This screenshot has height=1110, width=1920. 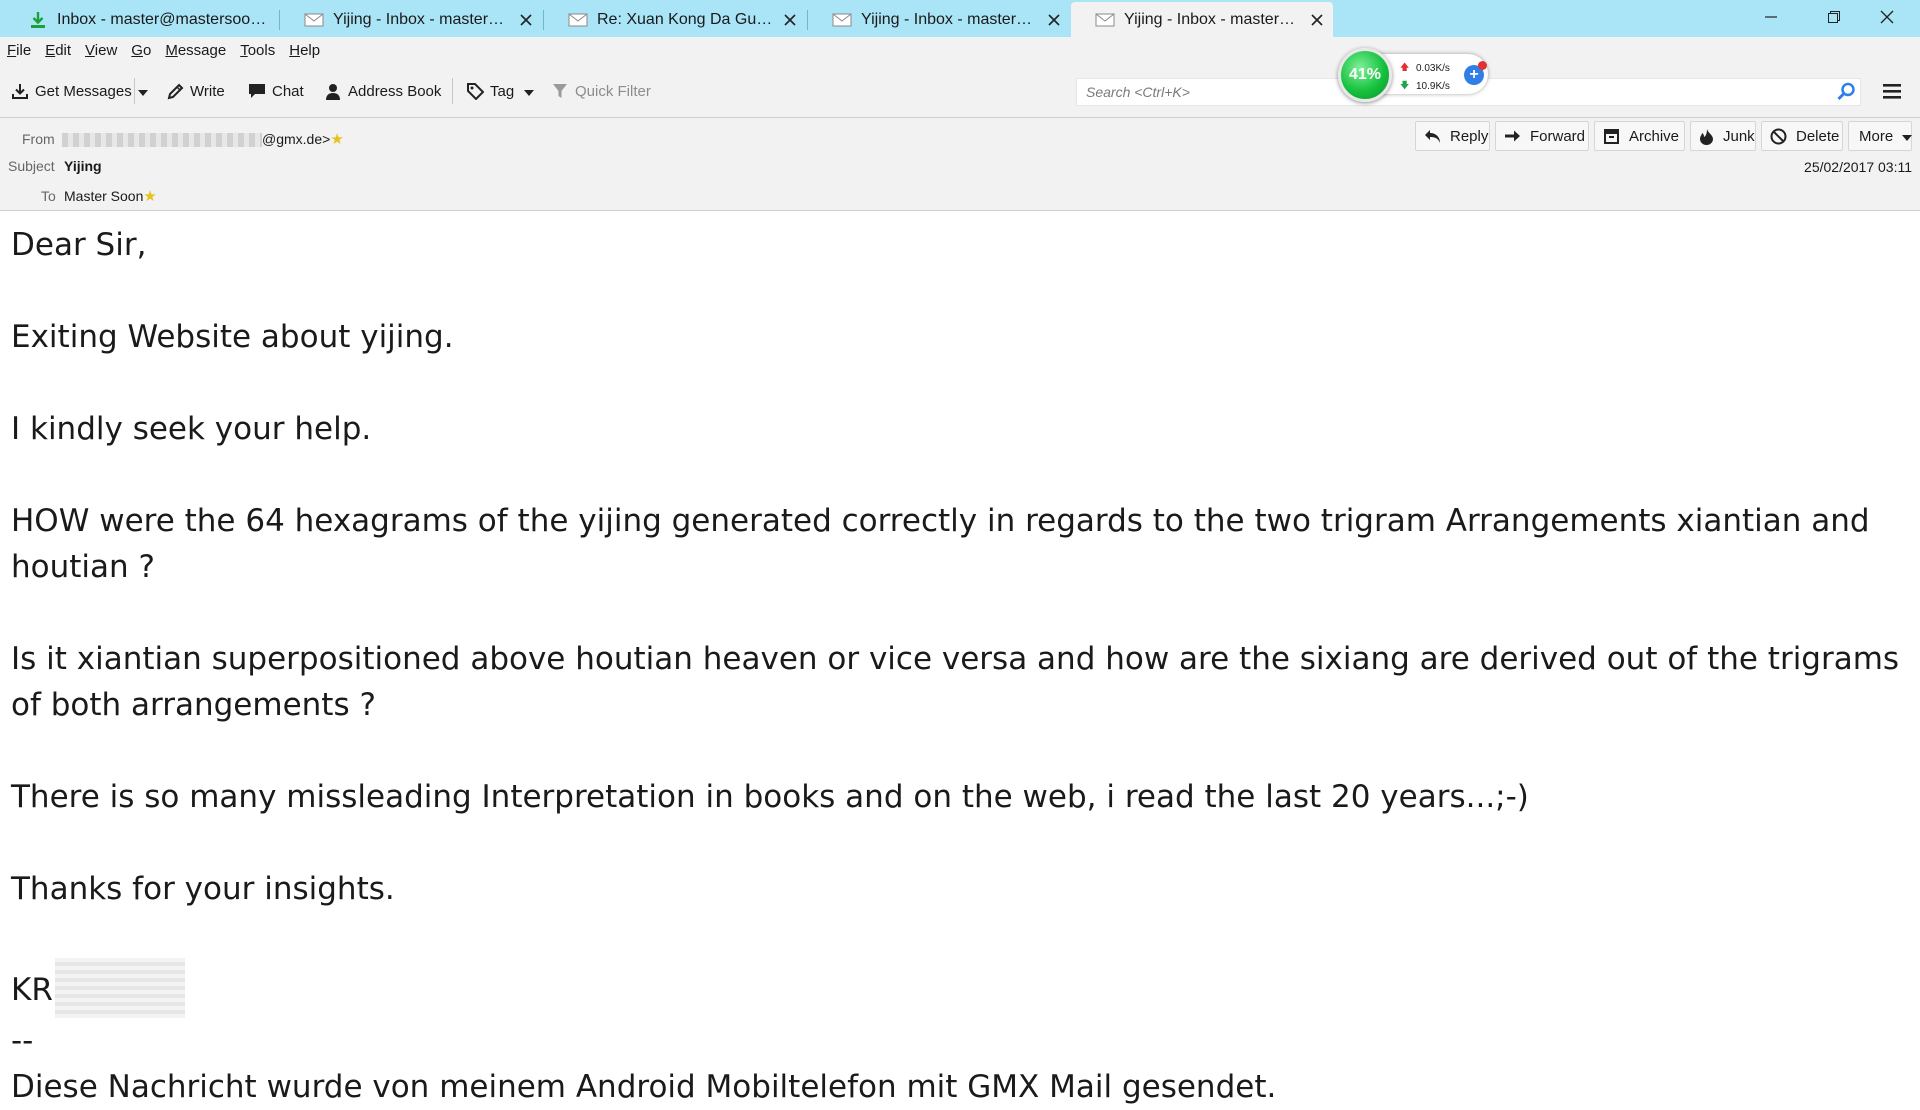 I want to click on chat-button: Chat, so click(x=276, y=91).